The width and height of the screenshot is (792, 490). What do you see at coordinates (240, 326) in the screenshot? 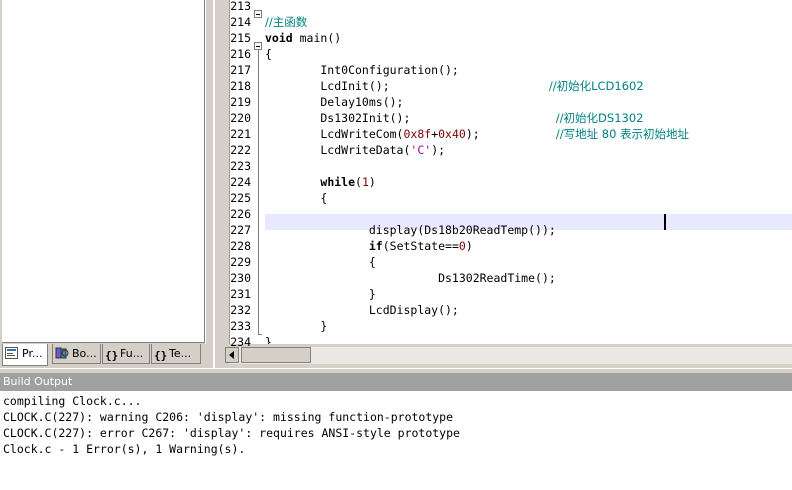
I see `line-number: 233` at bounding box center [240, 326].